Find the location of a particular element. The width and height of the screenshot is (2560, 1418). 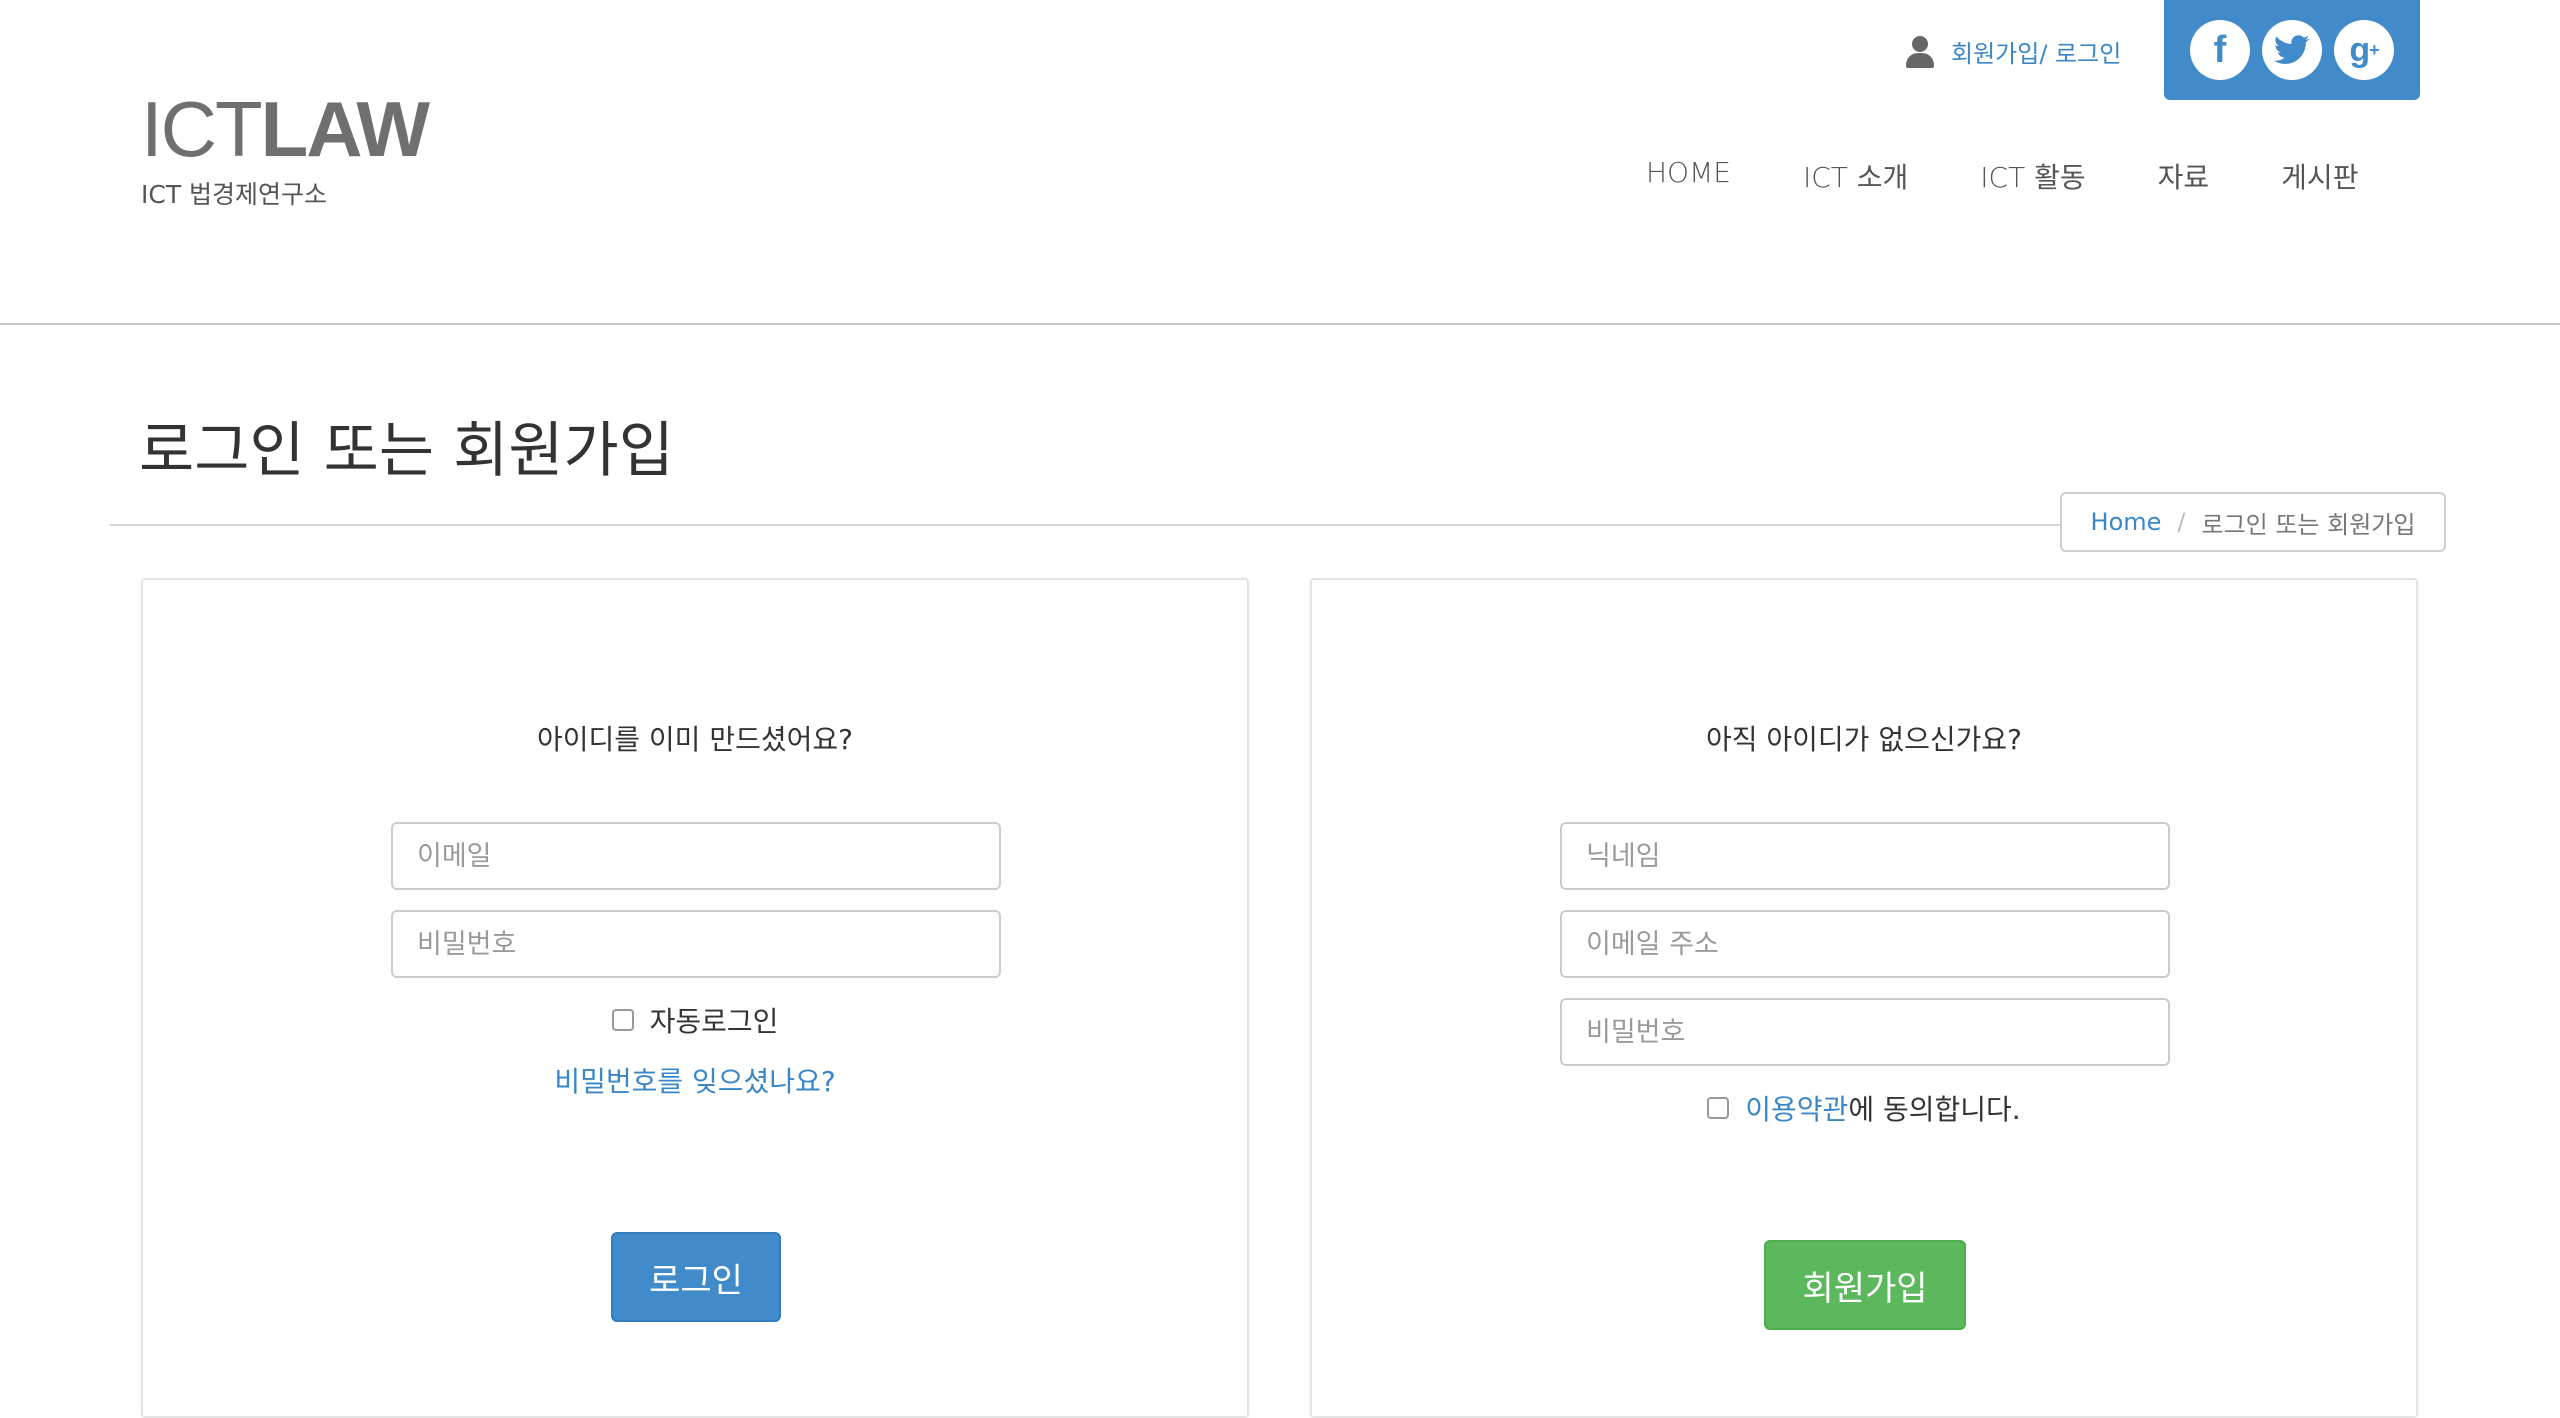

forgot-password-link: 비밀번호를 잊으셨나요? is located at coordinates (694, 1081).